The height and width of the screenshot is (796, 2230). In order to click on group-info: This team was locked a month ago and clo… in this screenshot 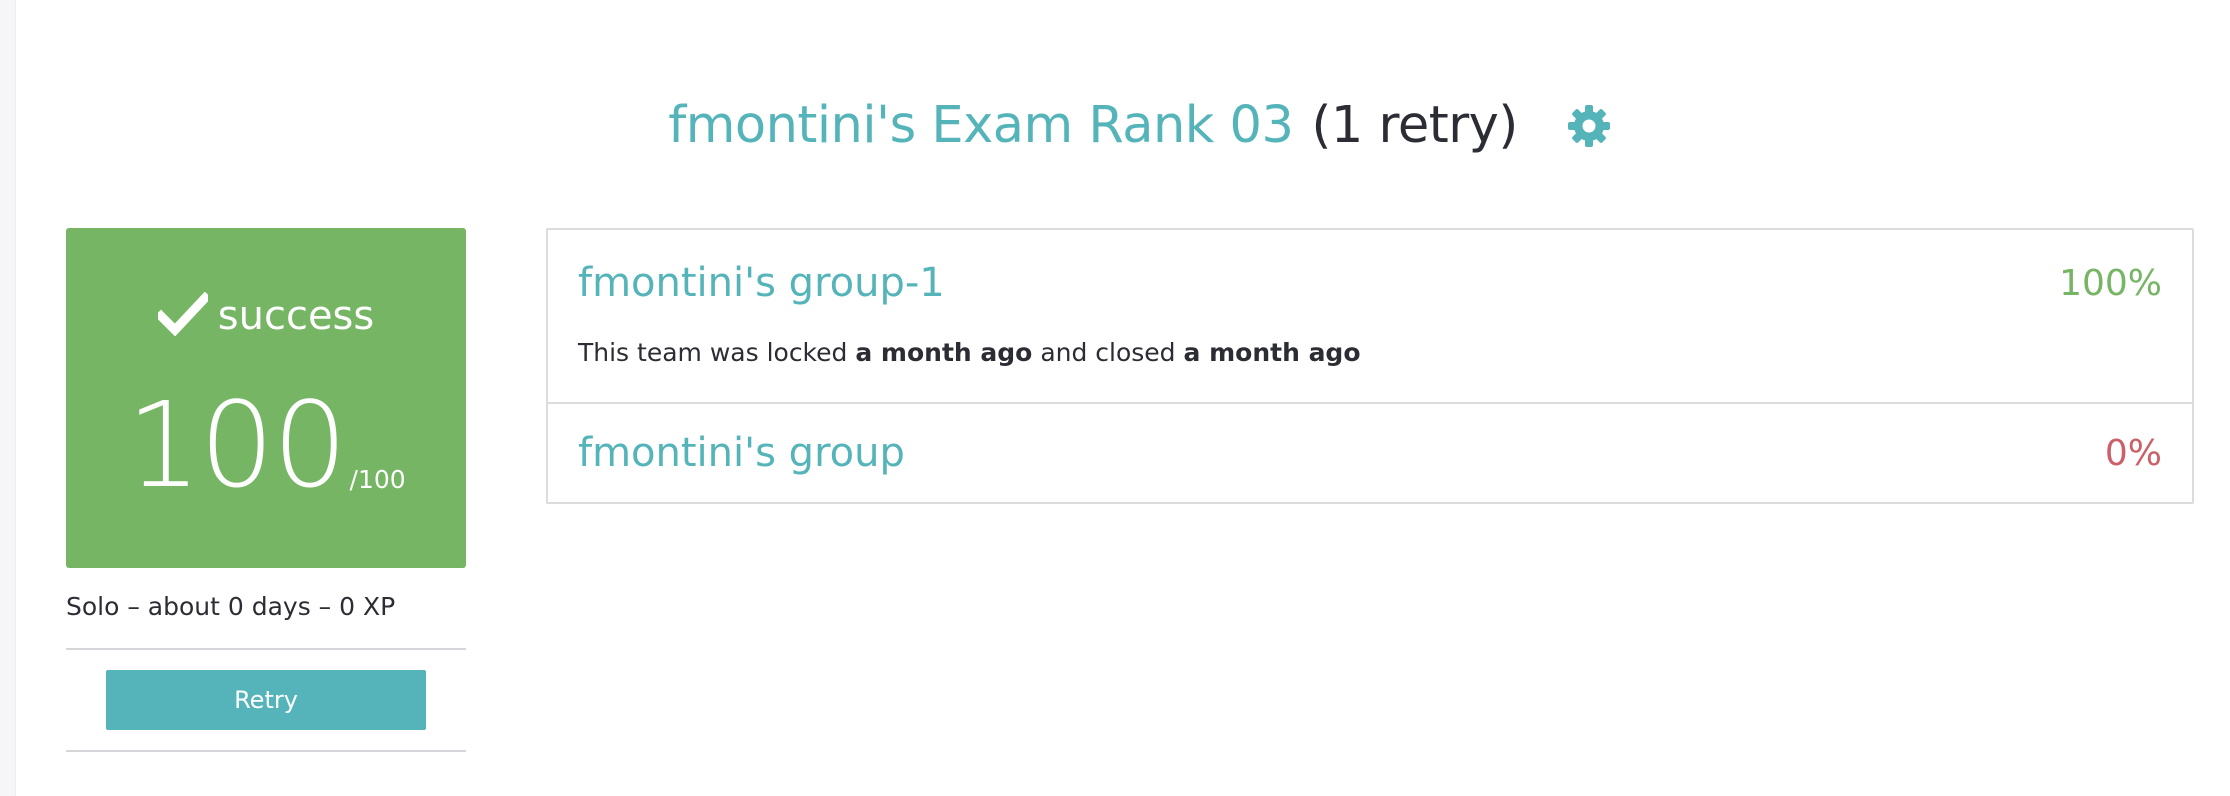, I will do `click(1370, 352)`.